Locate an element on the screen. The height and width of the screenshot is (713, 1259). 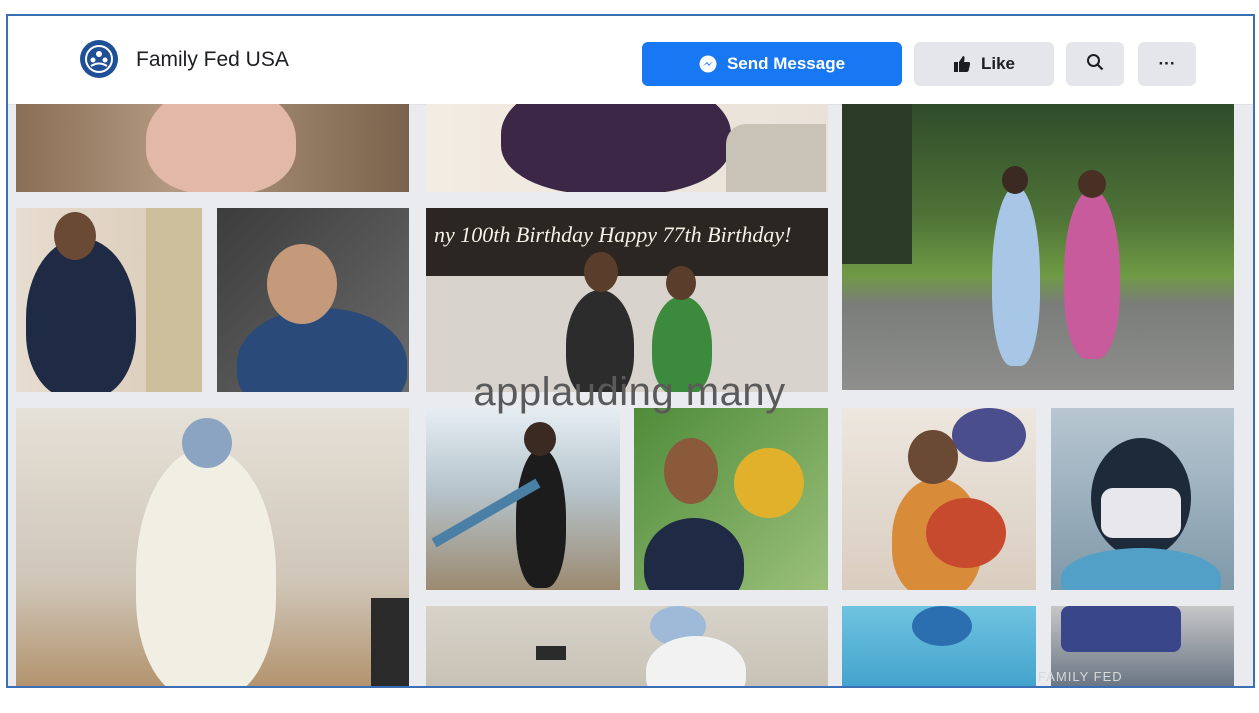
photo-tile-car-selfie is located at coordinates (313, 300).